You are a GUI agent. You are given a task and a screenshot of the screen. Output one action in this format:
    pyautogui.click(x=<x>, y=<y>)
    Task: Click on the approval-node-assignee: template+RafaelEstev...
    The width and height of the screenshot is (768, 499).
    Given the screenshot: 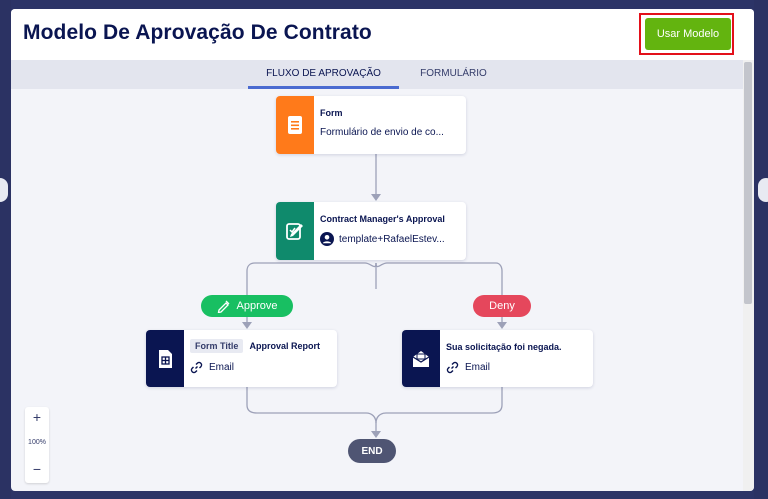 What is the action you would take?
    pyautogui.click(x=382, y=239)
    